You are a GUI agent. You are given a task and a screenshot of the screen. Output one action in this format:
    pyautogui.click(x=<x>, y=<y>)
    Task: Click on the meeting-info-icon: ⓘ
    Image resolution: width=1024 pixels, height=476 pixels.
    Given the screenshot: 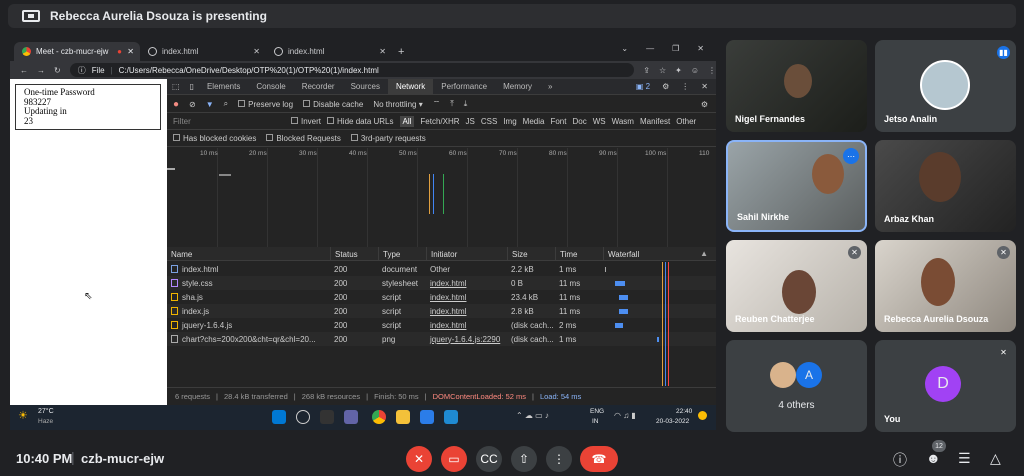 What is the action you would take?
    pyautogui.click(x=900, y=460)
    